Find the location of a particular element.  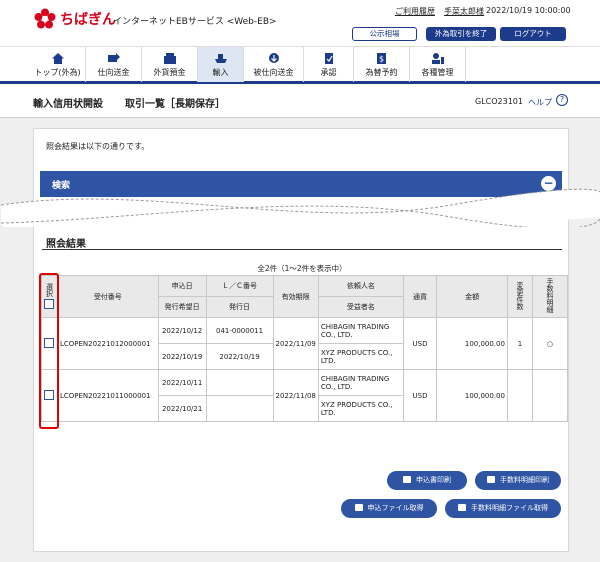

change-count-cell: 1 is located at coordinates (519, 343).